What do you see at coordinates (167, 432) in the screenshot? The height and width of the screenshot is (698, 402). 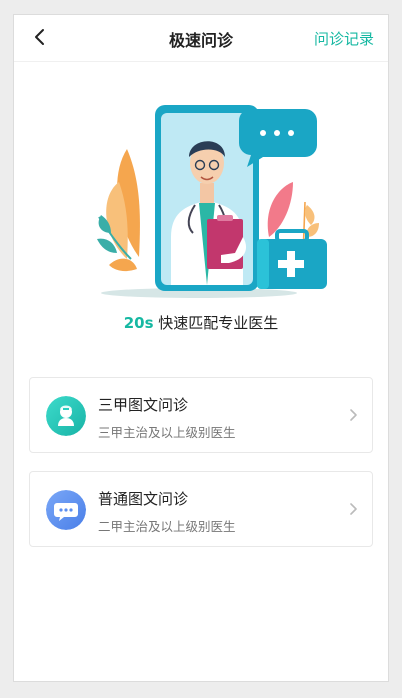 I see `option-description: 三甲主治及以上级别医生` at bounding box center [167, 432].